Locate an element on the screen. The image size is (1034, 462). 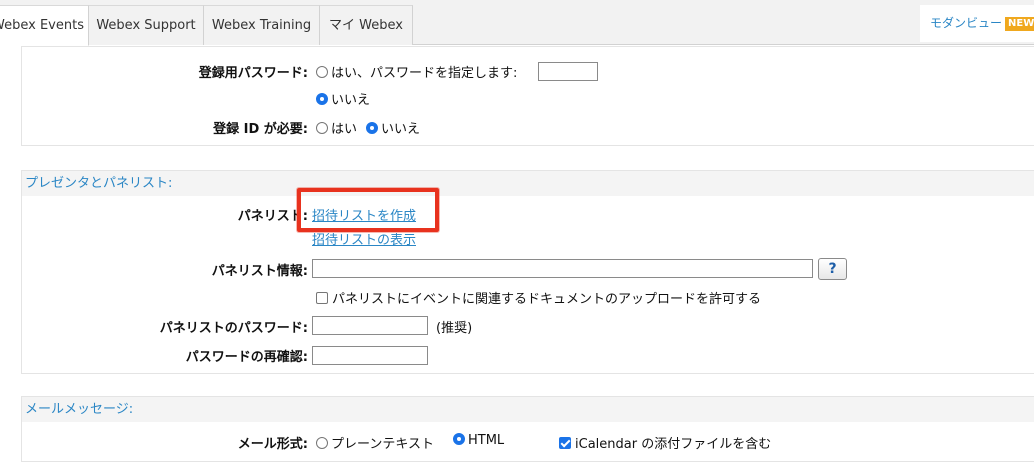
password-yes-radio is located at coordinates (322, 72).